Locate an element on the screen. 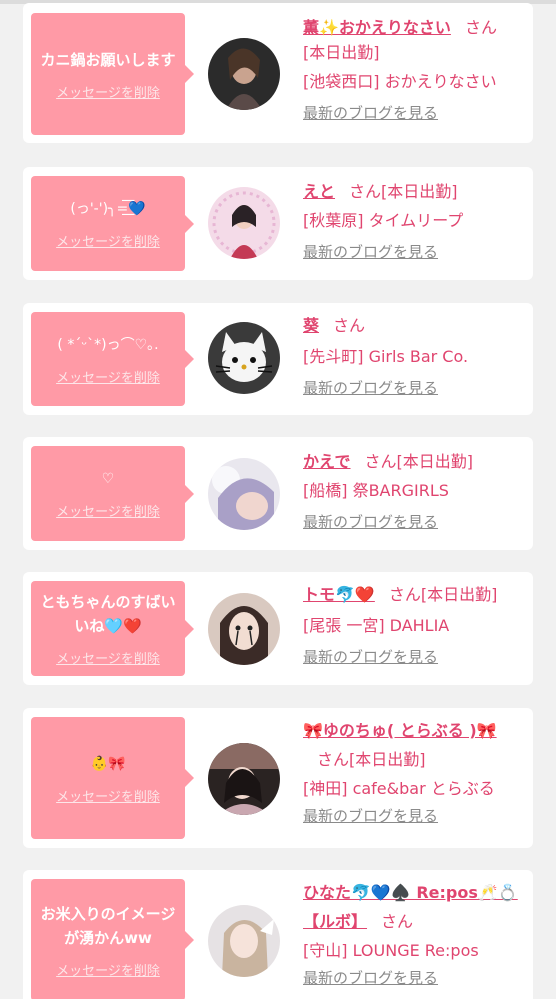 Image resolution: width=556 pixels, height=999 pixels. message-bubble: お米入りのイメージが湧かんww メッセージを削除 is located at coordinates (112, 939).